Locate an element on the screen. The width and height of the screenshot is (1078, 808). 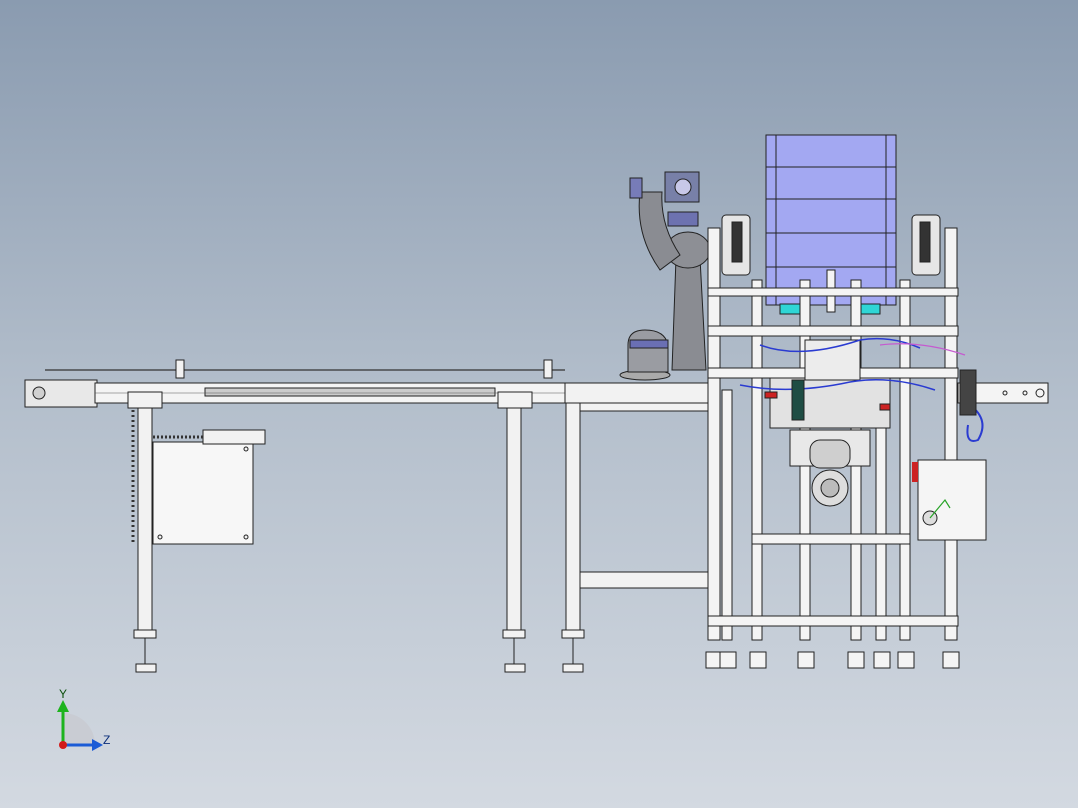
triad-y-arrow is located at coordinates (63, 706).